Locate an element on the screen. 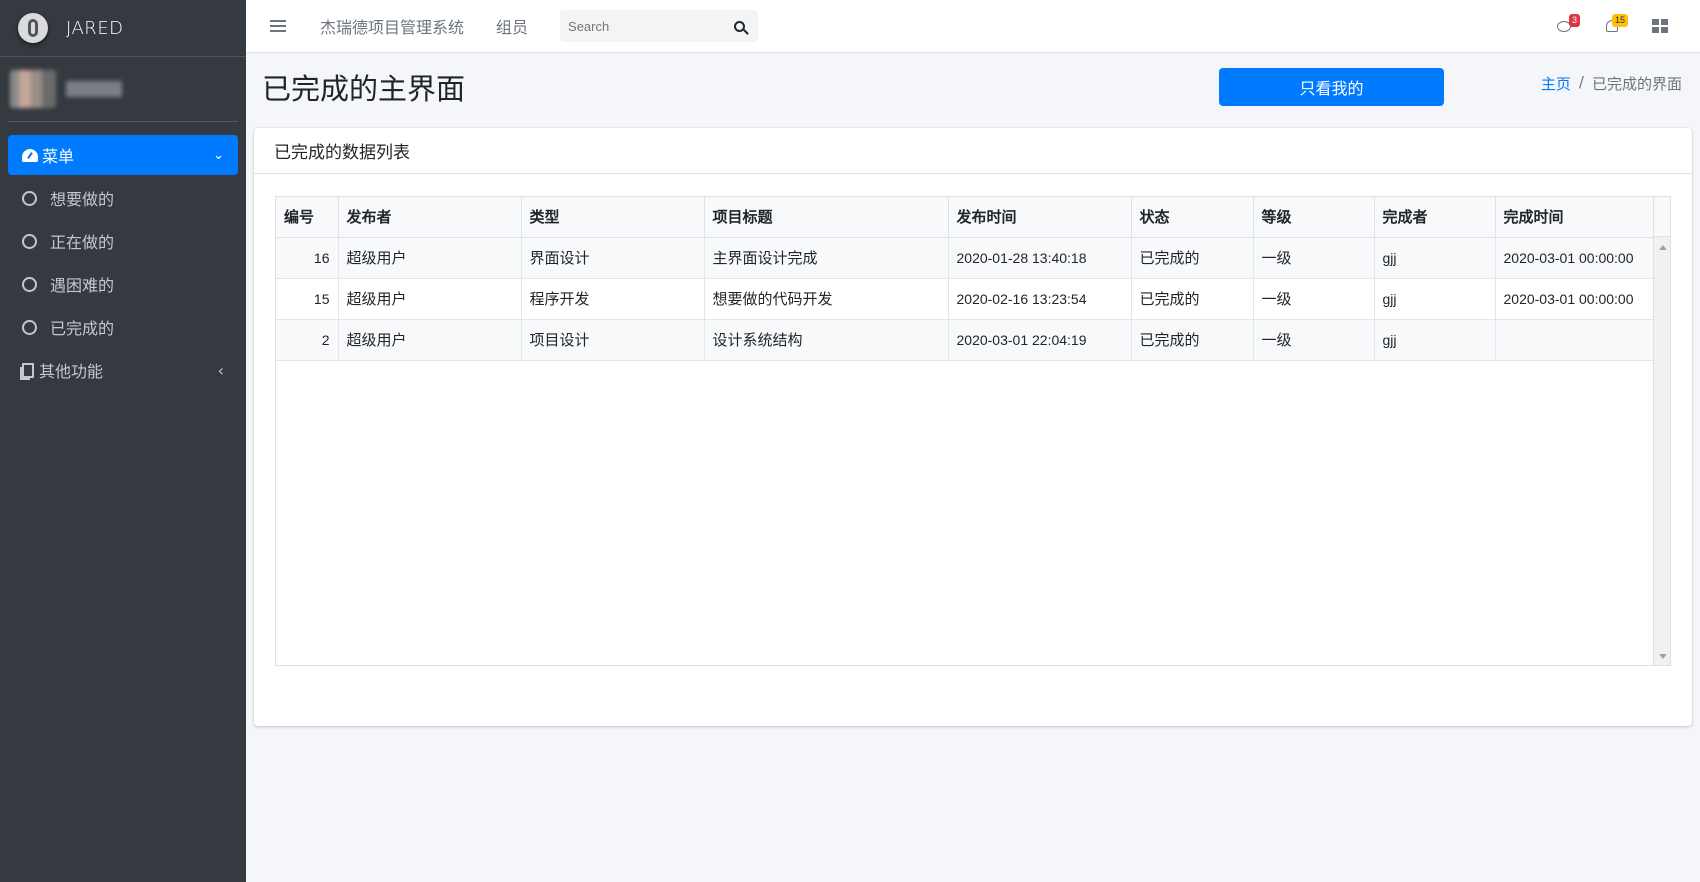 This screenshot has height=882, width=1700. chevron-down-icon: ⌄ is located at coordinates (218, 155).